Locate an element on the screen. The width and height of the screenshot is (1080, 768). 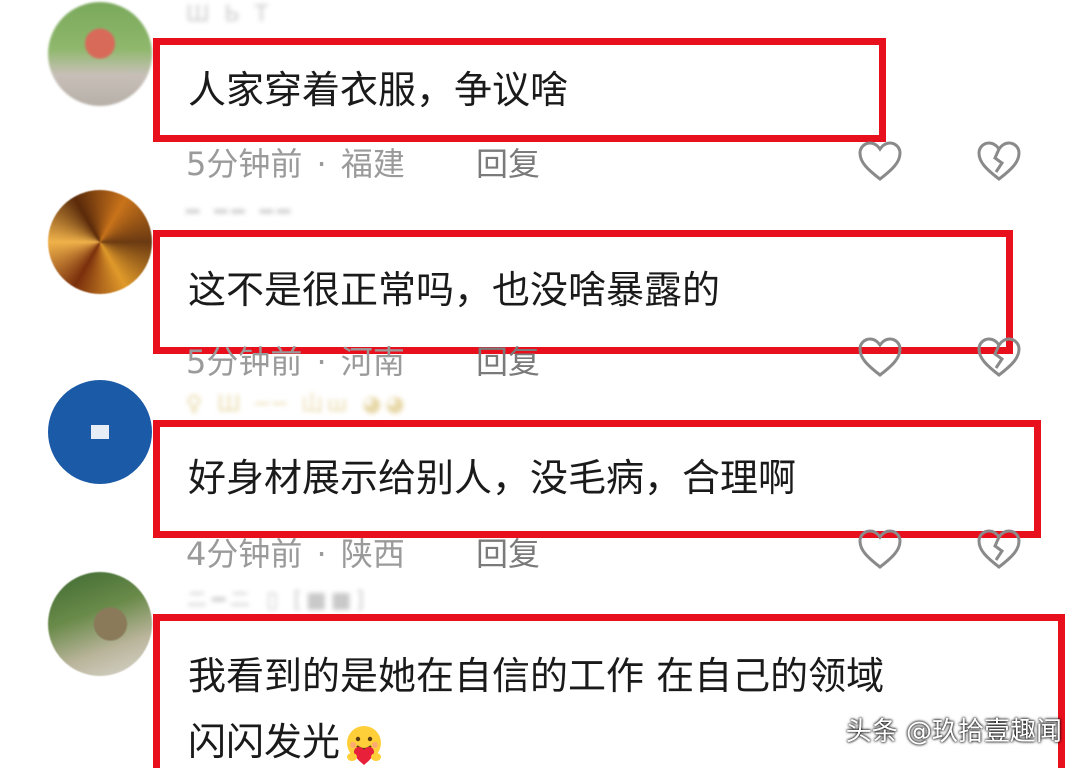
comment-text-line1: 我看到的是她在自信的工作 在自己的领域 is located at coordinates (536, 676).